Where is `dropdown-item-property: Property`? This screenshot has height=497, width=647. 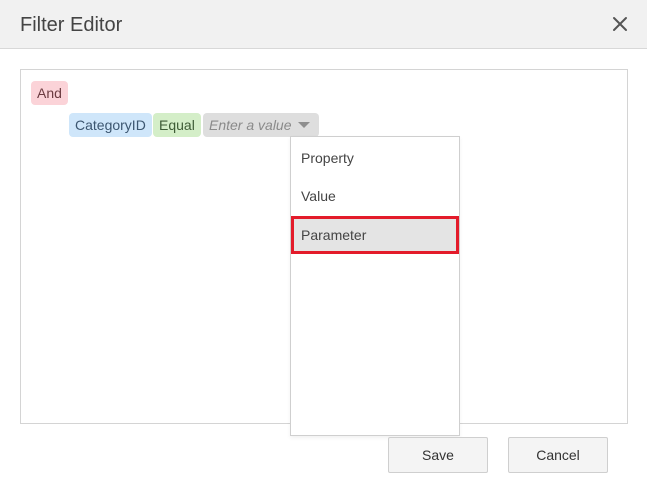 dropdown-item-property: Property is located at coordinates (375, 158).